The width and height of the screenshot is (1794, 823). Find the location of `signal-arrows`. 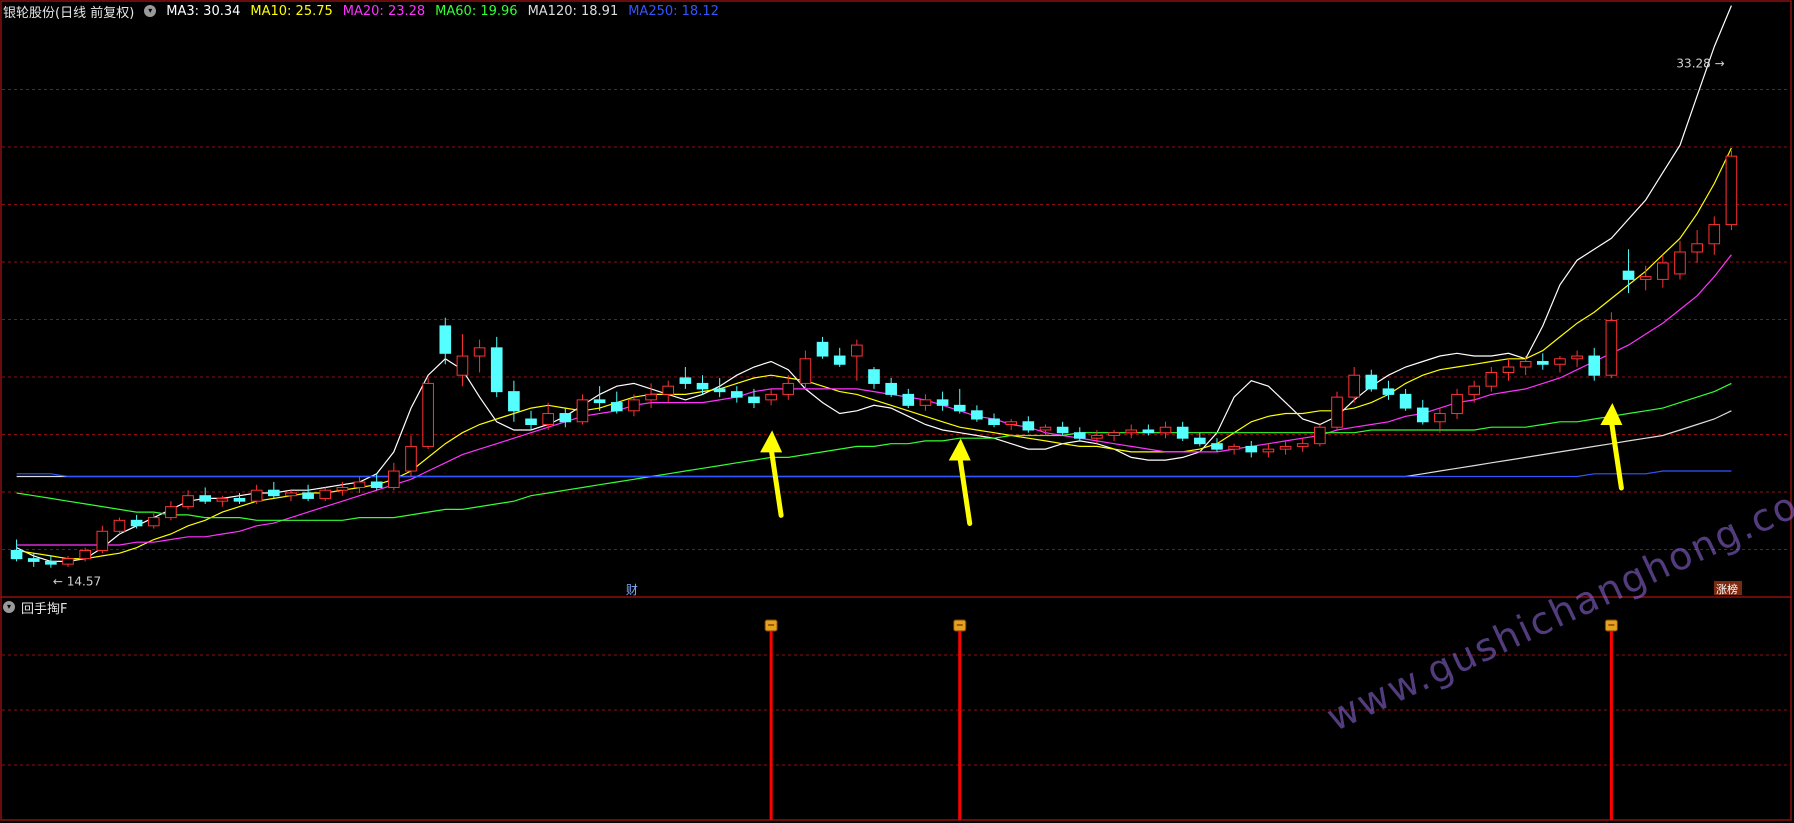

signal-arrows is located at coordinates (1192, 464).